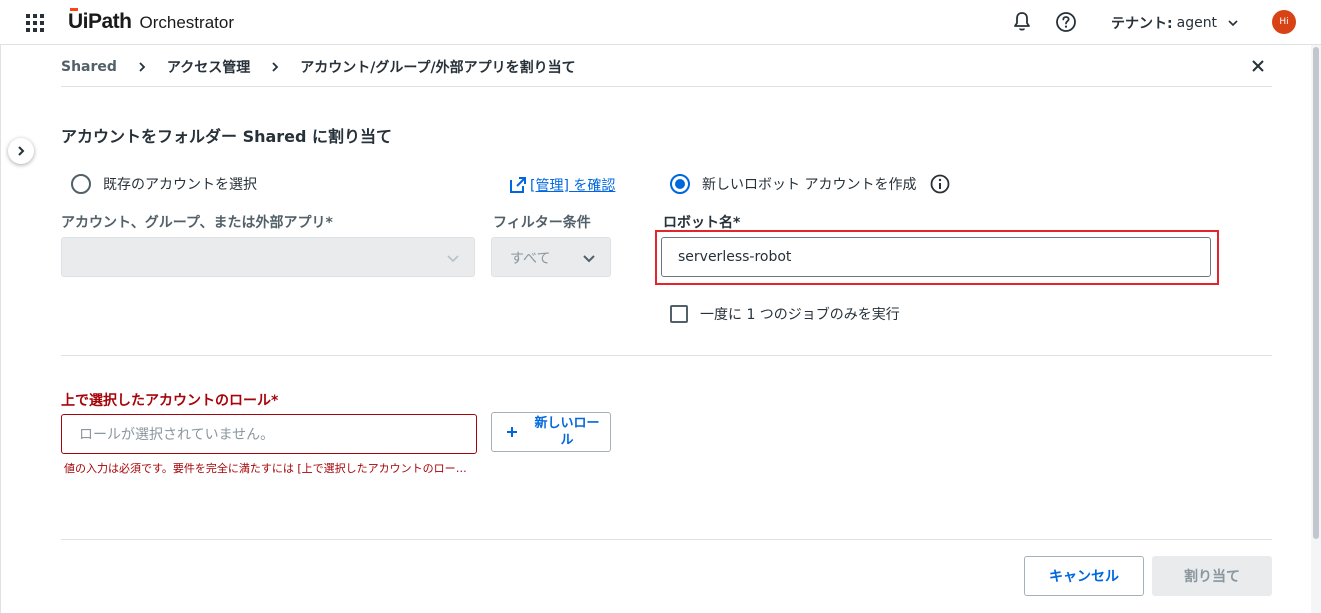  I want to click on notifications-bell-icon, so click(1022, 22).